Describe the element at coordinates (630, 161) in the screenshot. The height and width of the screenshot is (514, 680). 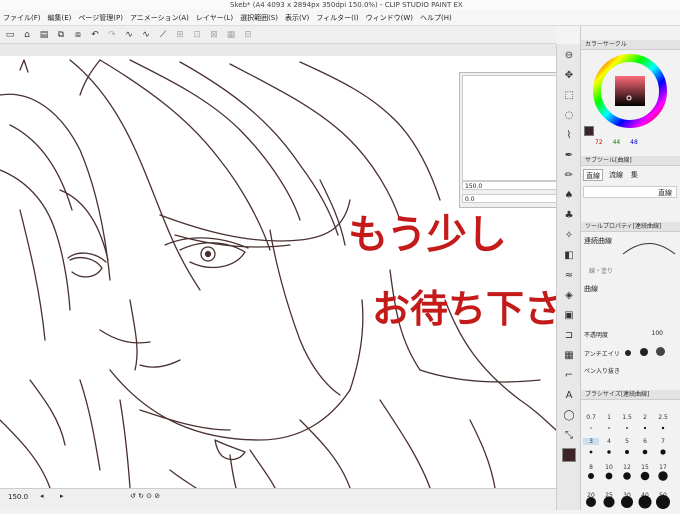
I see `subtool-header: サブツール[曲線]` at that location.